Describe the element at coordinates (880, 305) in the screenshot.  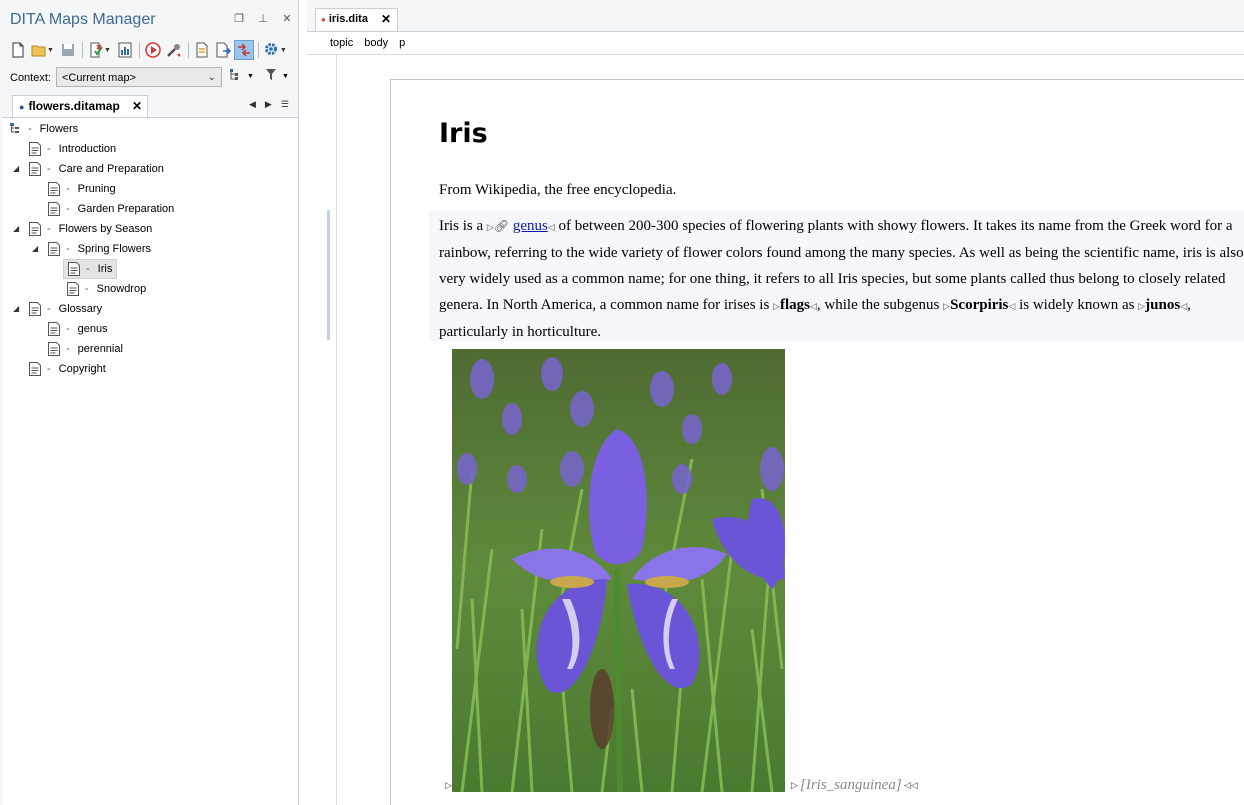
I see `paragraph-text: , while the subgenus` at that location.